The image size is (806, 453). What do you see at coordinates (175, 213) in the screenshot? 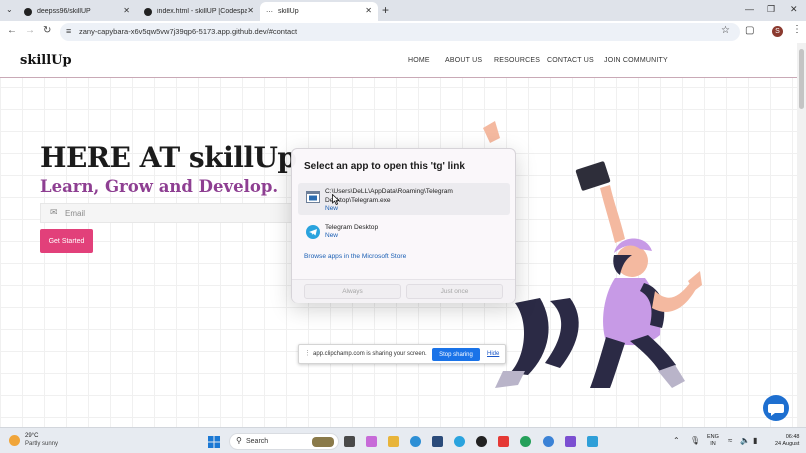
I see `email-input` at bounding box center [175, 213].